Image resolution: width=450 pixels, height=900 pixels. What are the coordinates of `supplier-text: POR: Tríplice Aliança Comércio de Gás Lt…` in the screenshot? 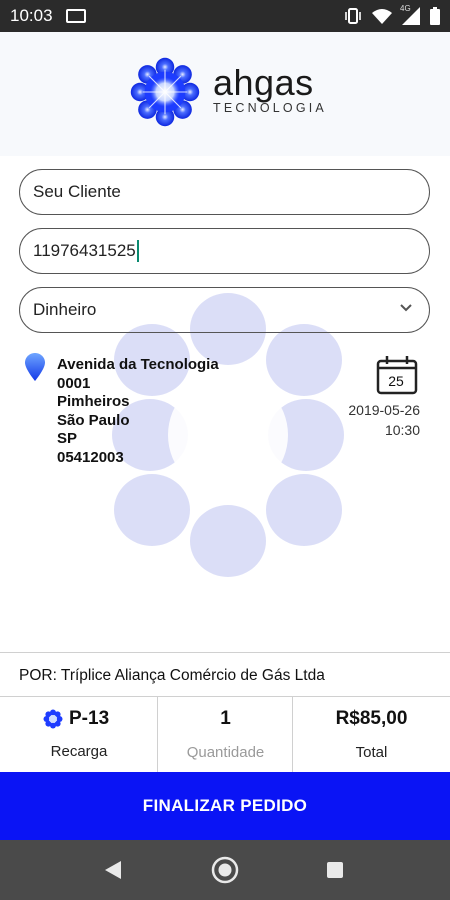 It's located at (172, 675).